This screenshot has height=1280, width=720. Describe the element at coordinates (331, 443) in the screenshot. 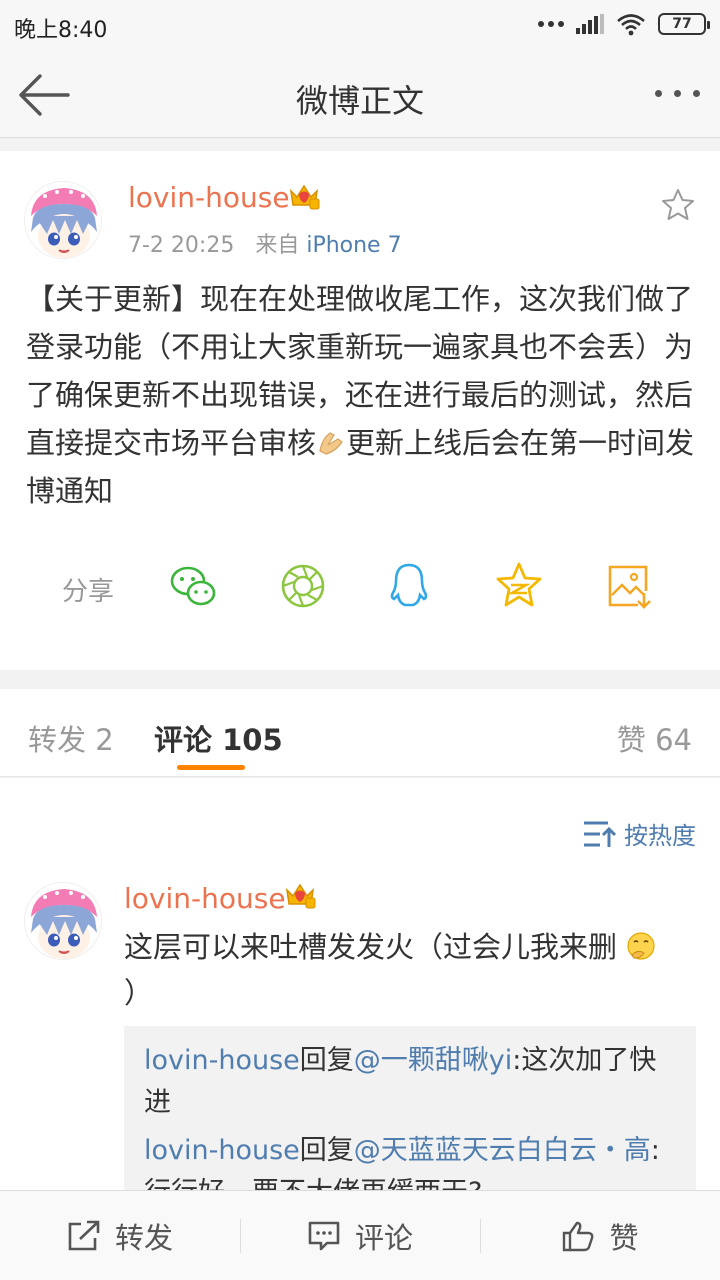

I see `pray-emoji-icon` at that location.